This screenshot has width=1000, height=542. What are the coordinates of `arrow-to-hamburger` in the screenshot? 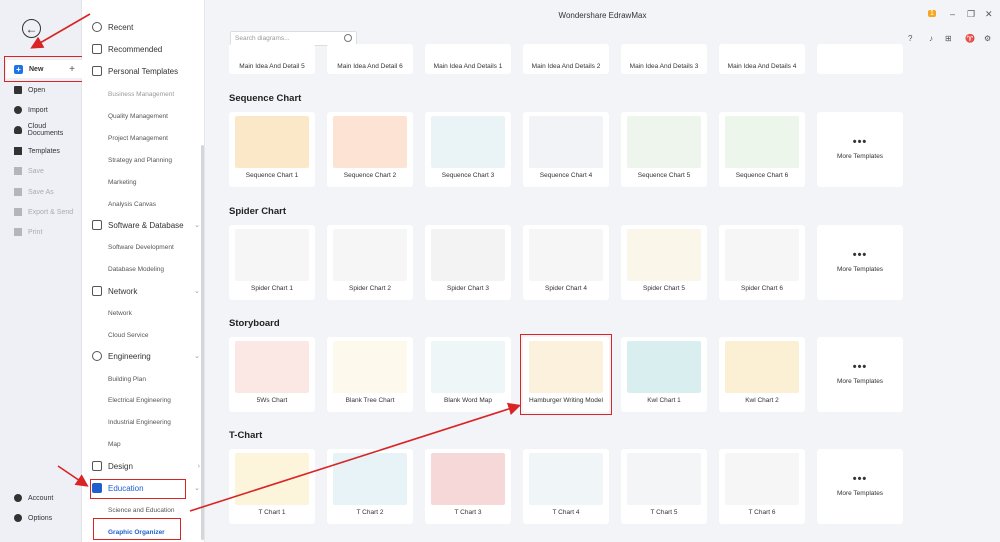 It's located at (355, 457).